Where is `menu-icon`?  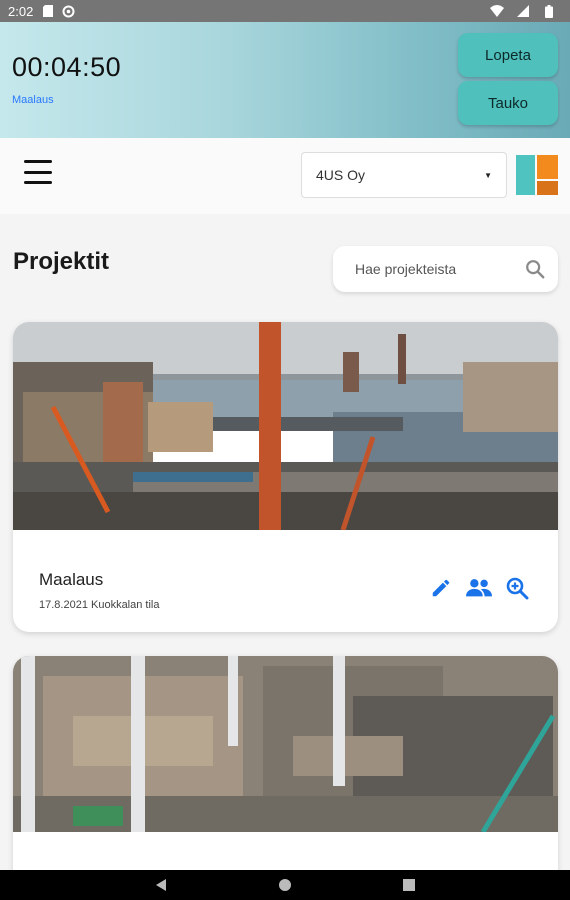 menu-icon is located at coordinates (38, 172).